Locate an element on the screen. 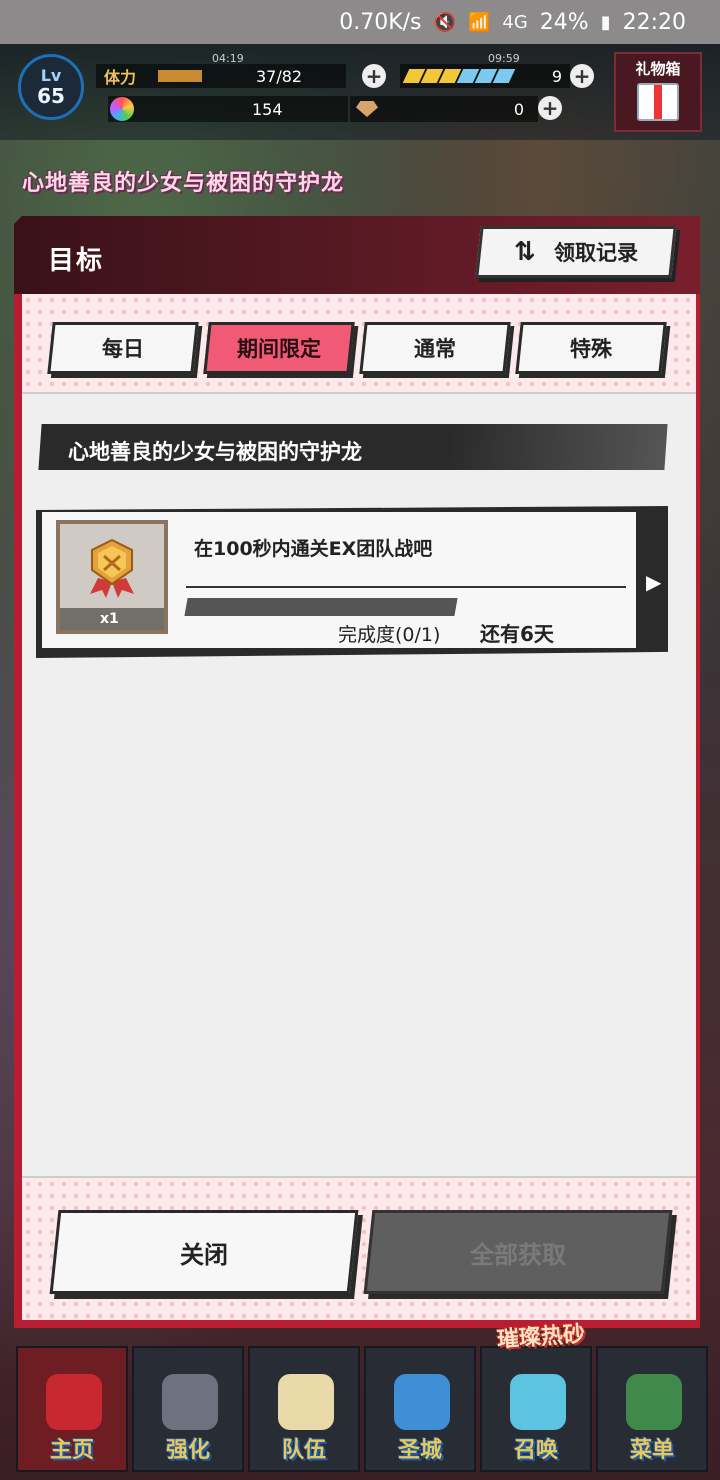 The image size is (720, 1480). tab-label: 通常 is located at coordinates (435, 349).